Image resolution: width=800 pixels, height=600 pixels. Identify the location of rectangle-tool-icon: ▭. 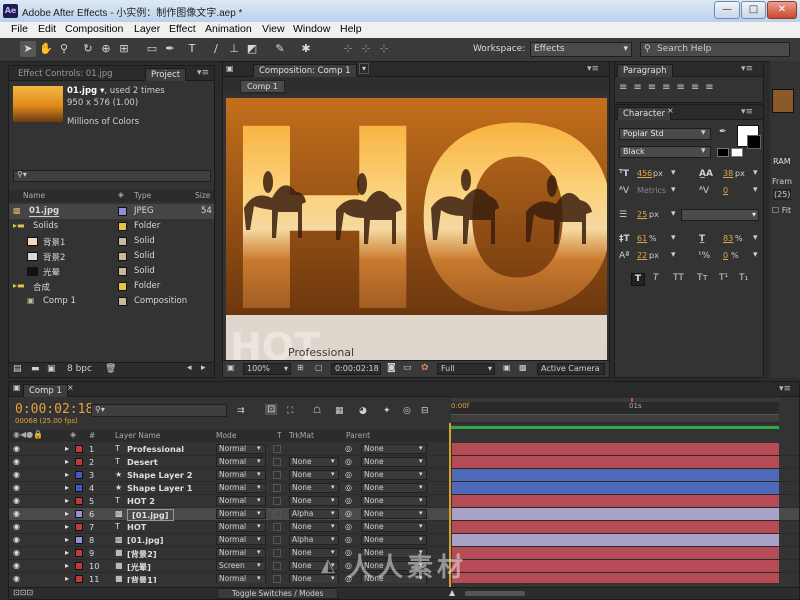
(152, 49).